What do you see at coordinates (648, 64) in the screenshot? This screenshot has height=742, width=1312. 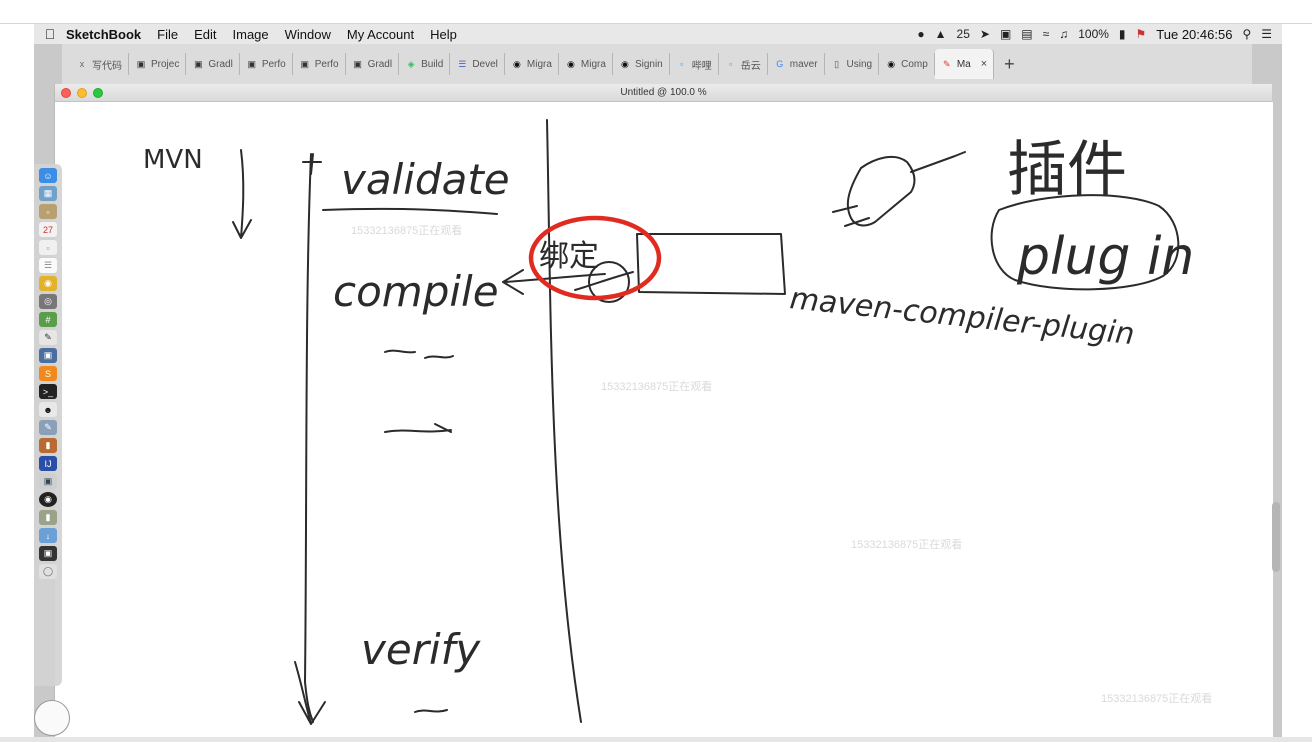 I see `browser-tab-label: Signin` at bounding box center [648, 64].